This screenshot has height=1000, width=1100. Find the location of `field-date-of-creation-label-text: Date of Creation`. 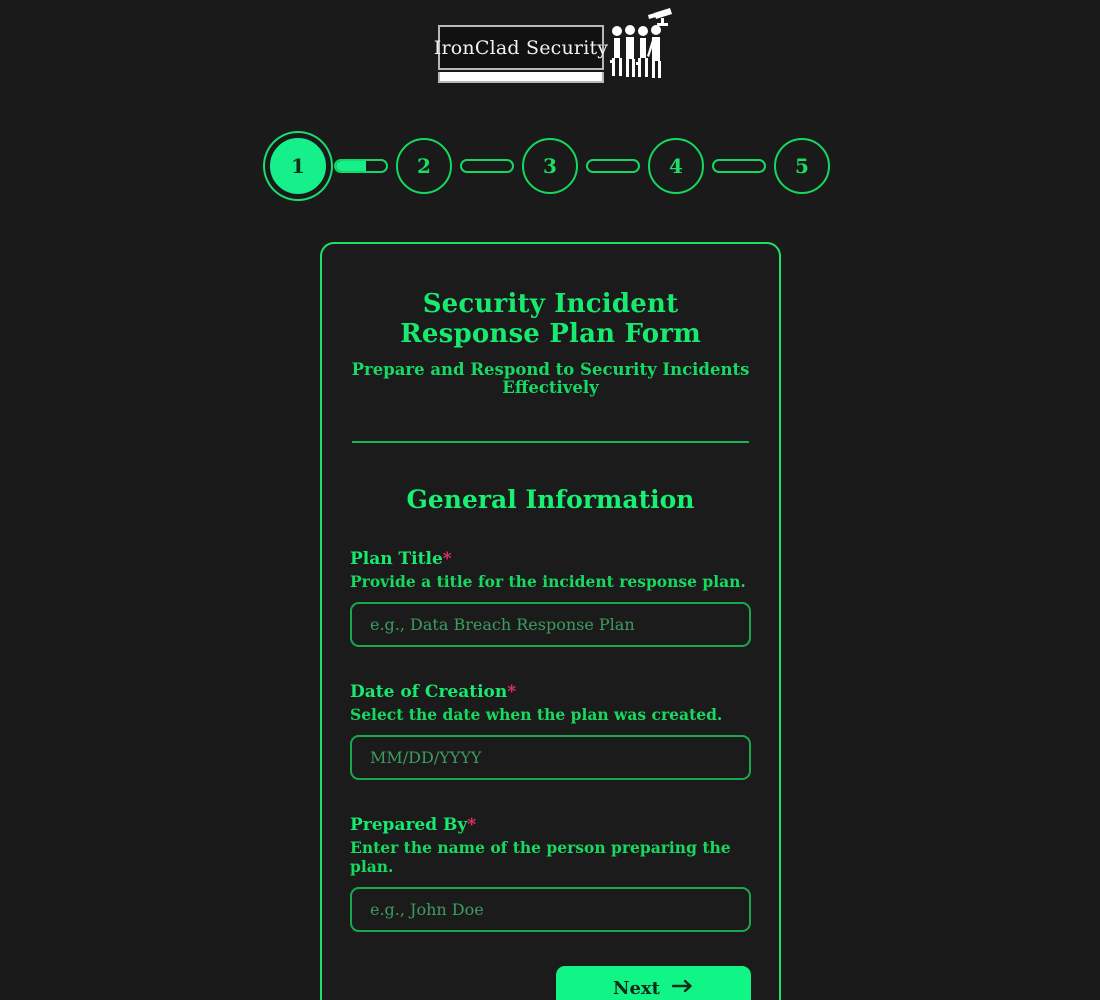

field-date-of-creation-label-text: Date of Creation is located at coordinates (429, 691).